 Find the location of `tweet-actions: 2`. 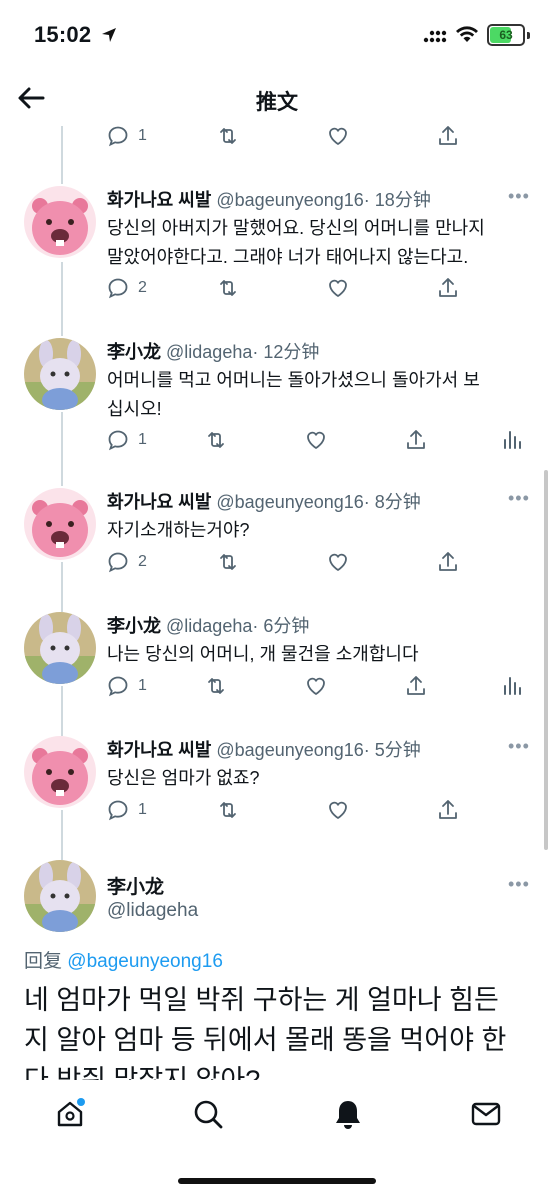

tweet-actions: 2 is located at coordinates (296, 288).